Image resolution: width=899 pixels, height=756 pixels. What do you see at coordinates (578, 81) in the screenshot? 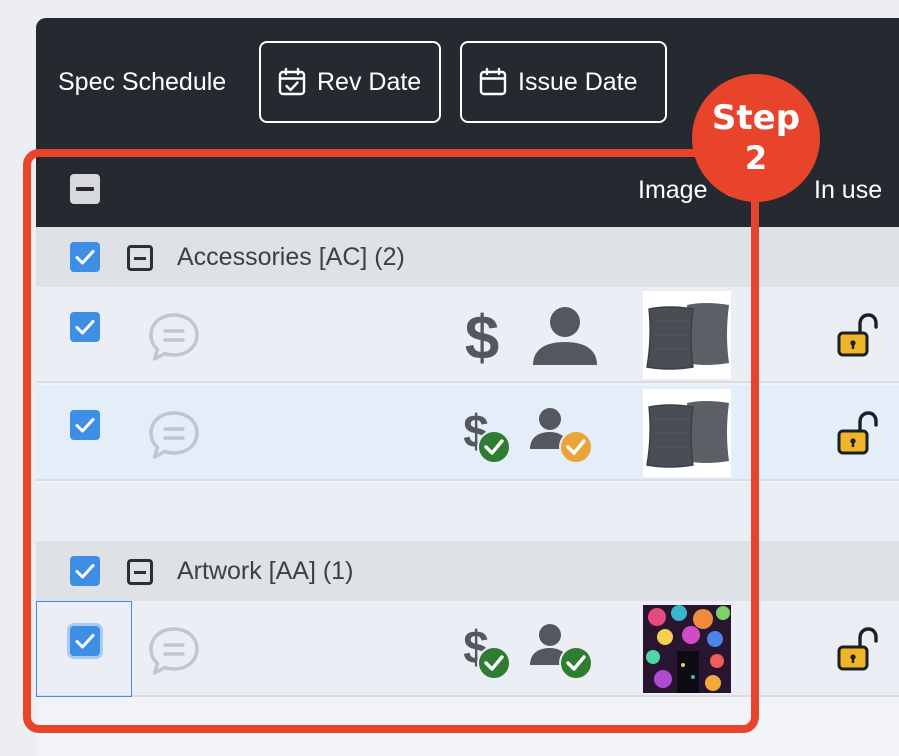
I see `issue-date-label: Issue Date` at bounding box center [578, 81].